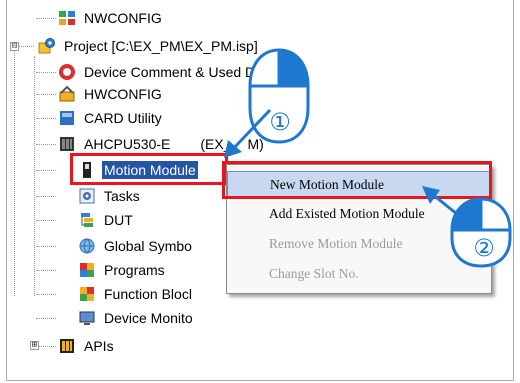  Describe the element at coordinates (148, 318) in the screenshot. I see `tree-item-label: Device Monito` at that location.